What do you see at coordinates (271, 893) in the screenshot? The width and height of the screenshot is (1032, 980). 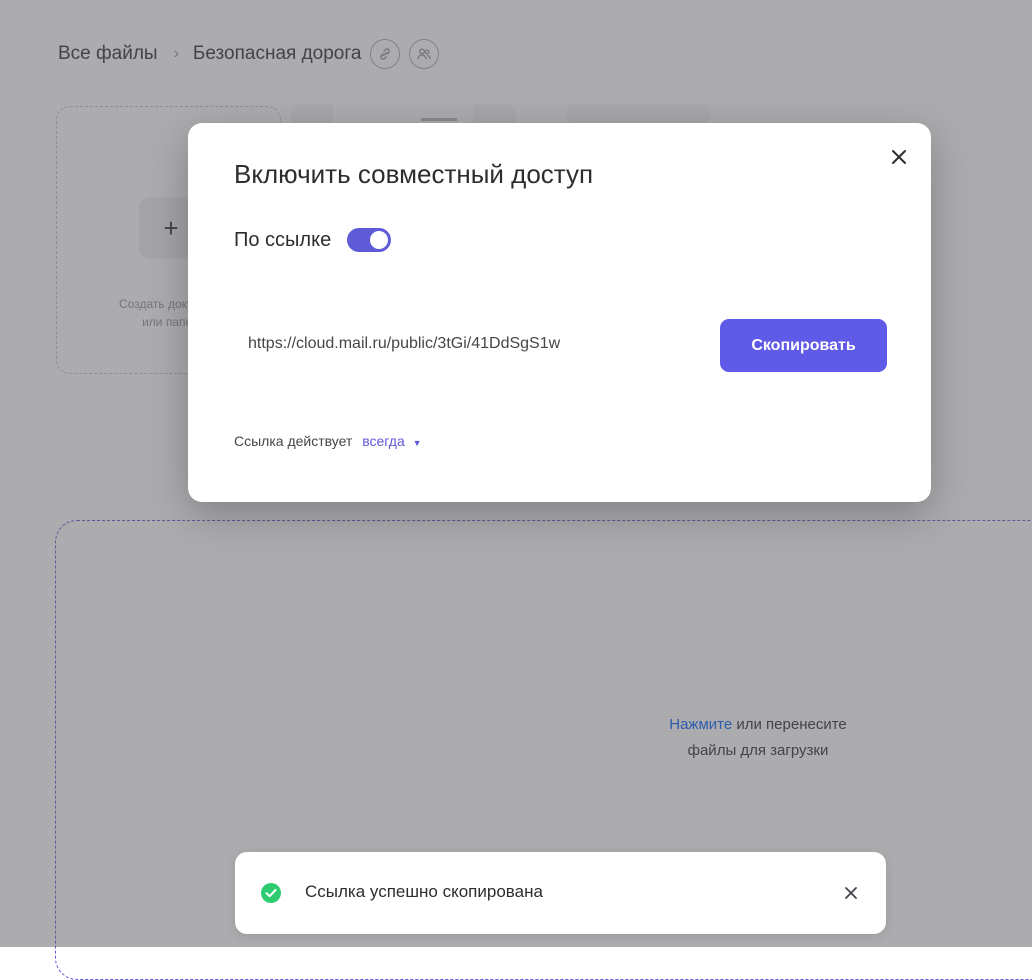 I see `check-circle-icon` at bounding box center [271, 893].